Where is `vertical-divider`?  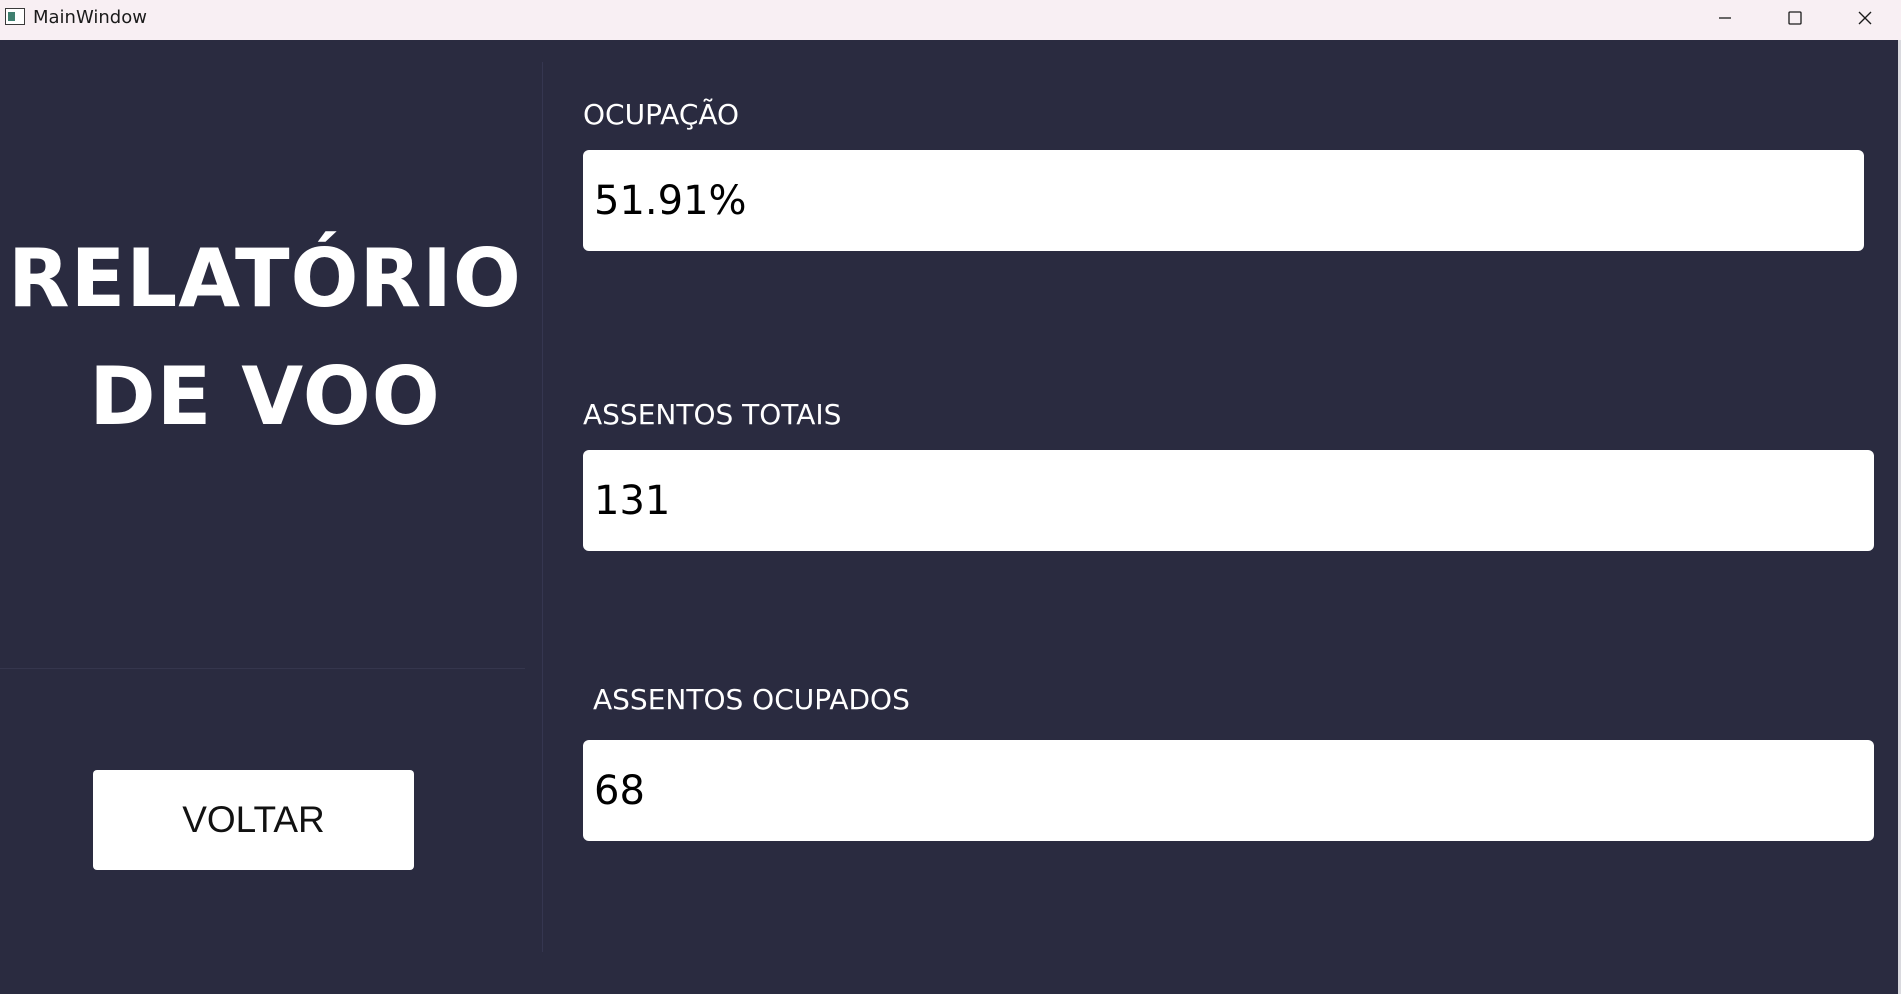 vertical-divider is located at coordinates (542, 507).